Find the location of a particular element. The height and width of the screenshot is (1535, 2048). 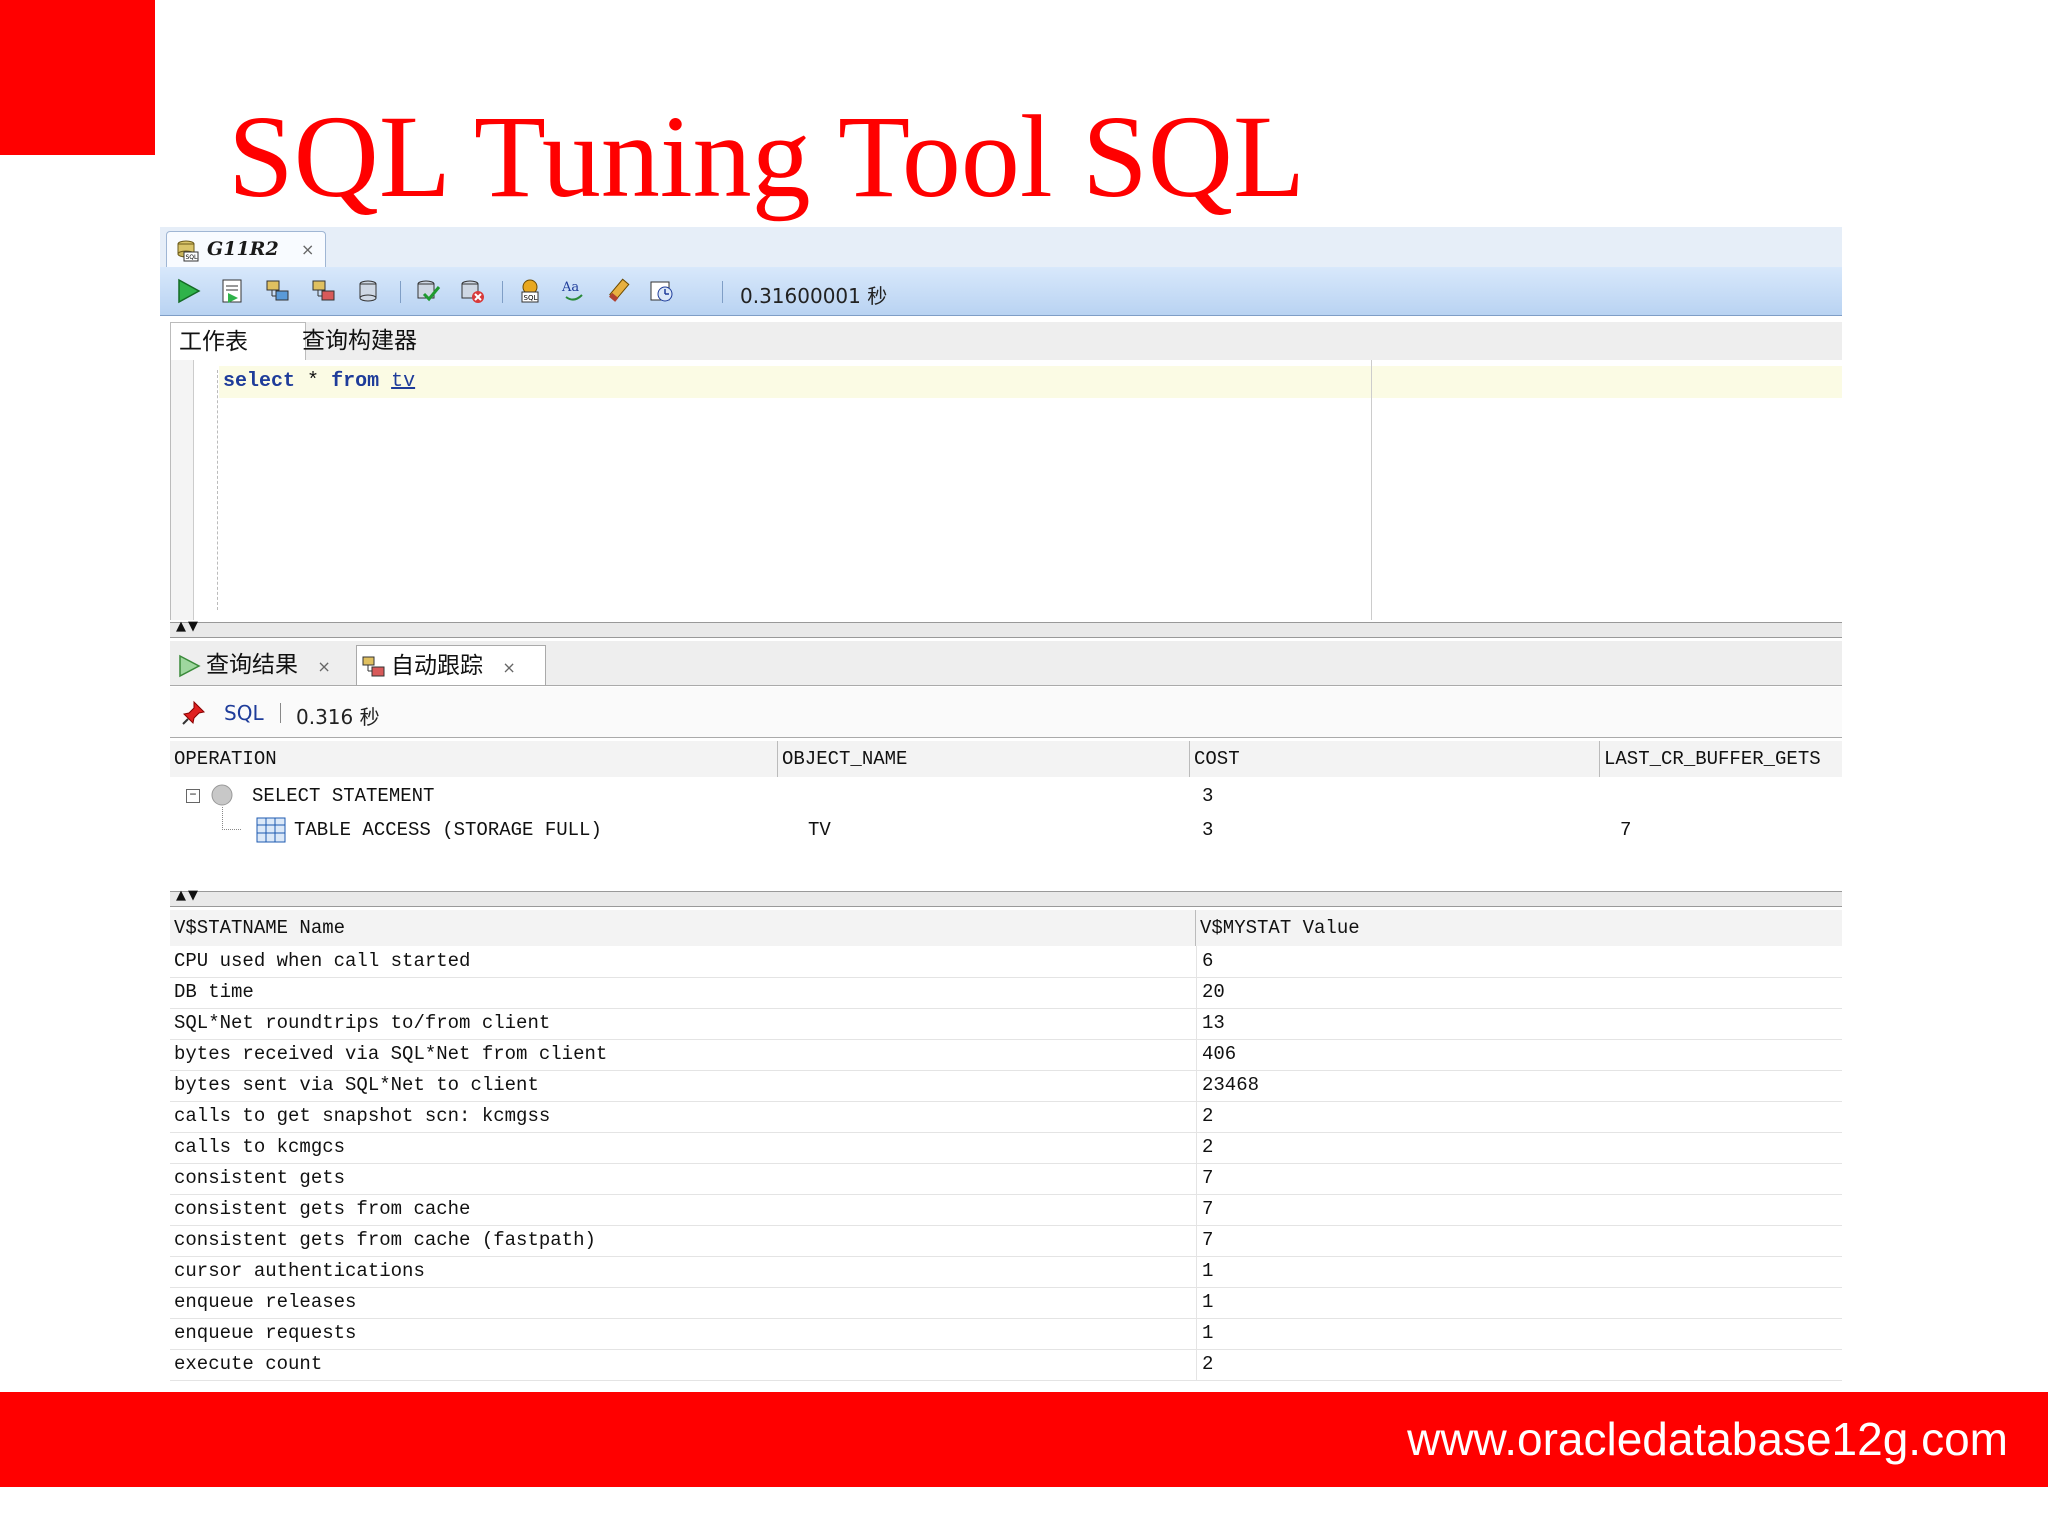

run-statement-icon is located at coordinates (188, 291).